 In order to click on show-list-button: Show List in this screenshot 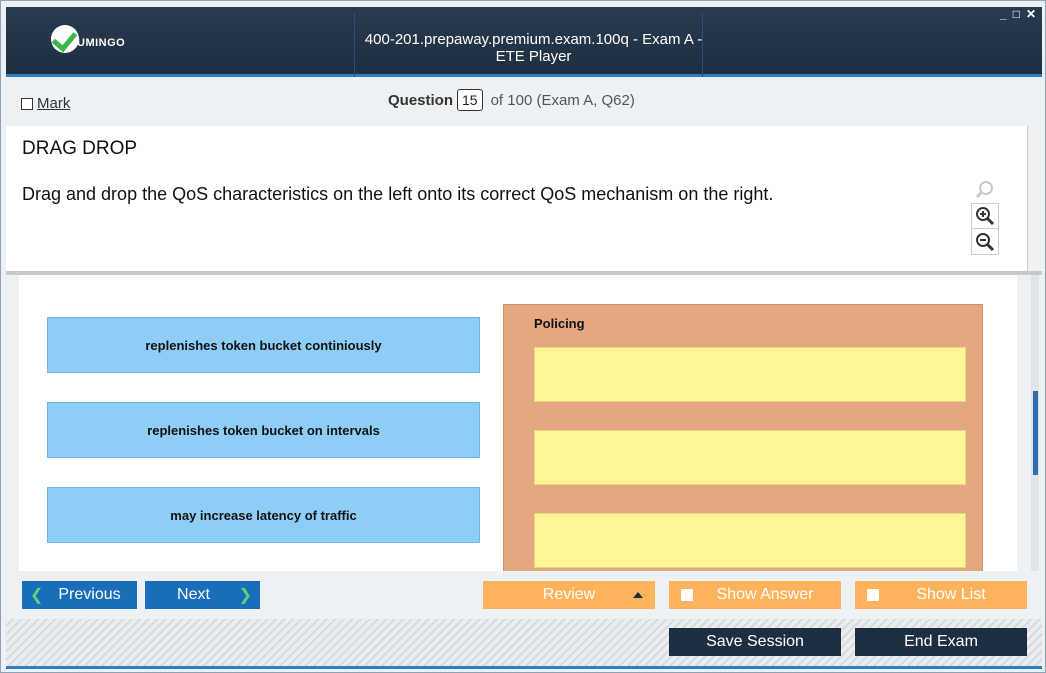, I will do `click(941, 595)`.